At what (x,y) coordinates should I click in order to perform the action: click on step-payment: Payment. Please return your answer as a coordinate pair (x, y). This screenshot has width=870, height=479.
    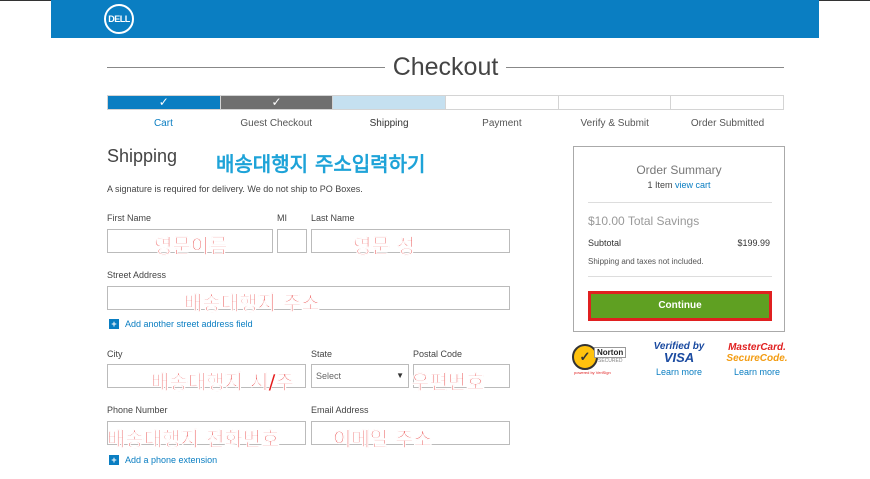
    Looking at the image, I should click on (502, 123).